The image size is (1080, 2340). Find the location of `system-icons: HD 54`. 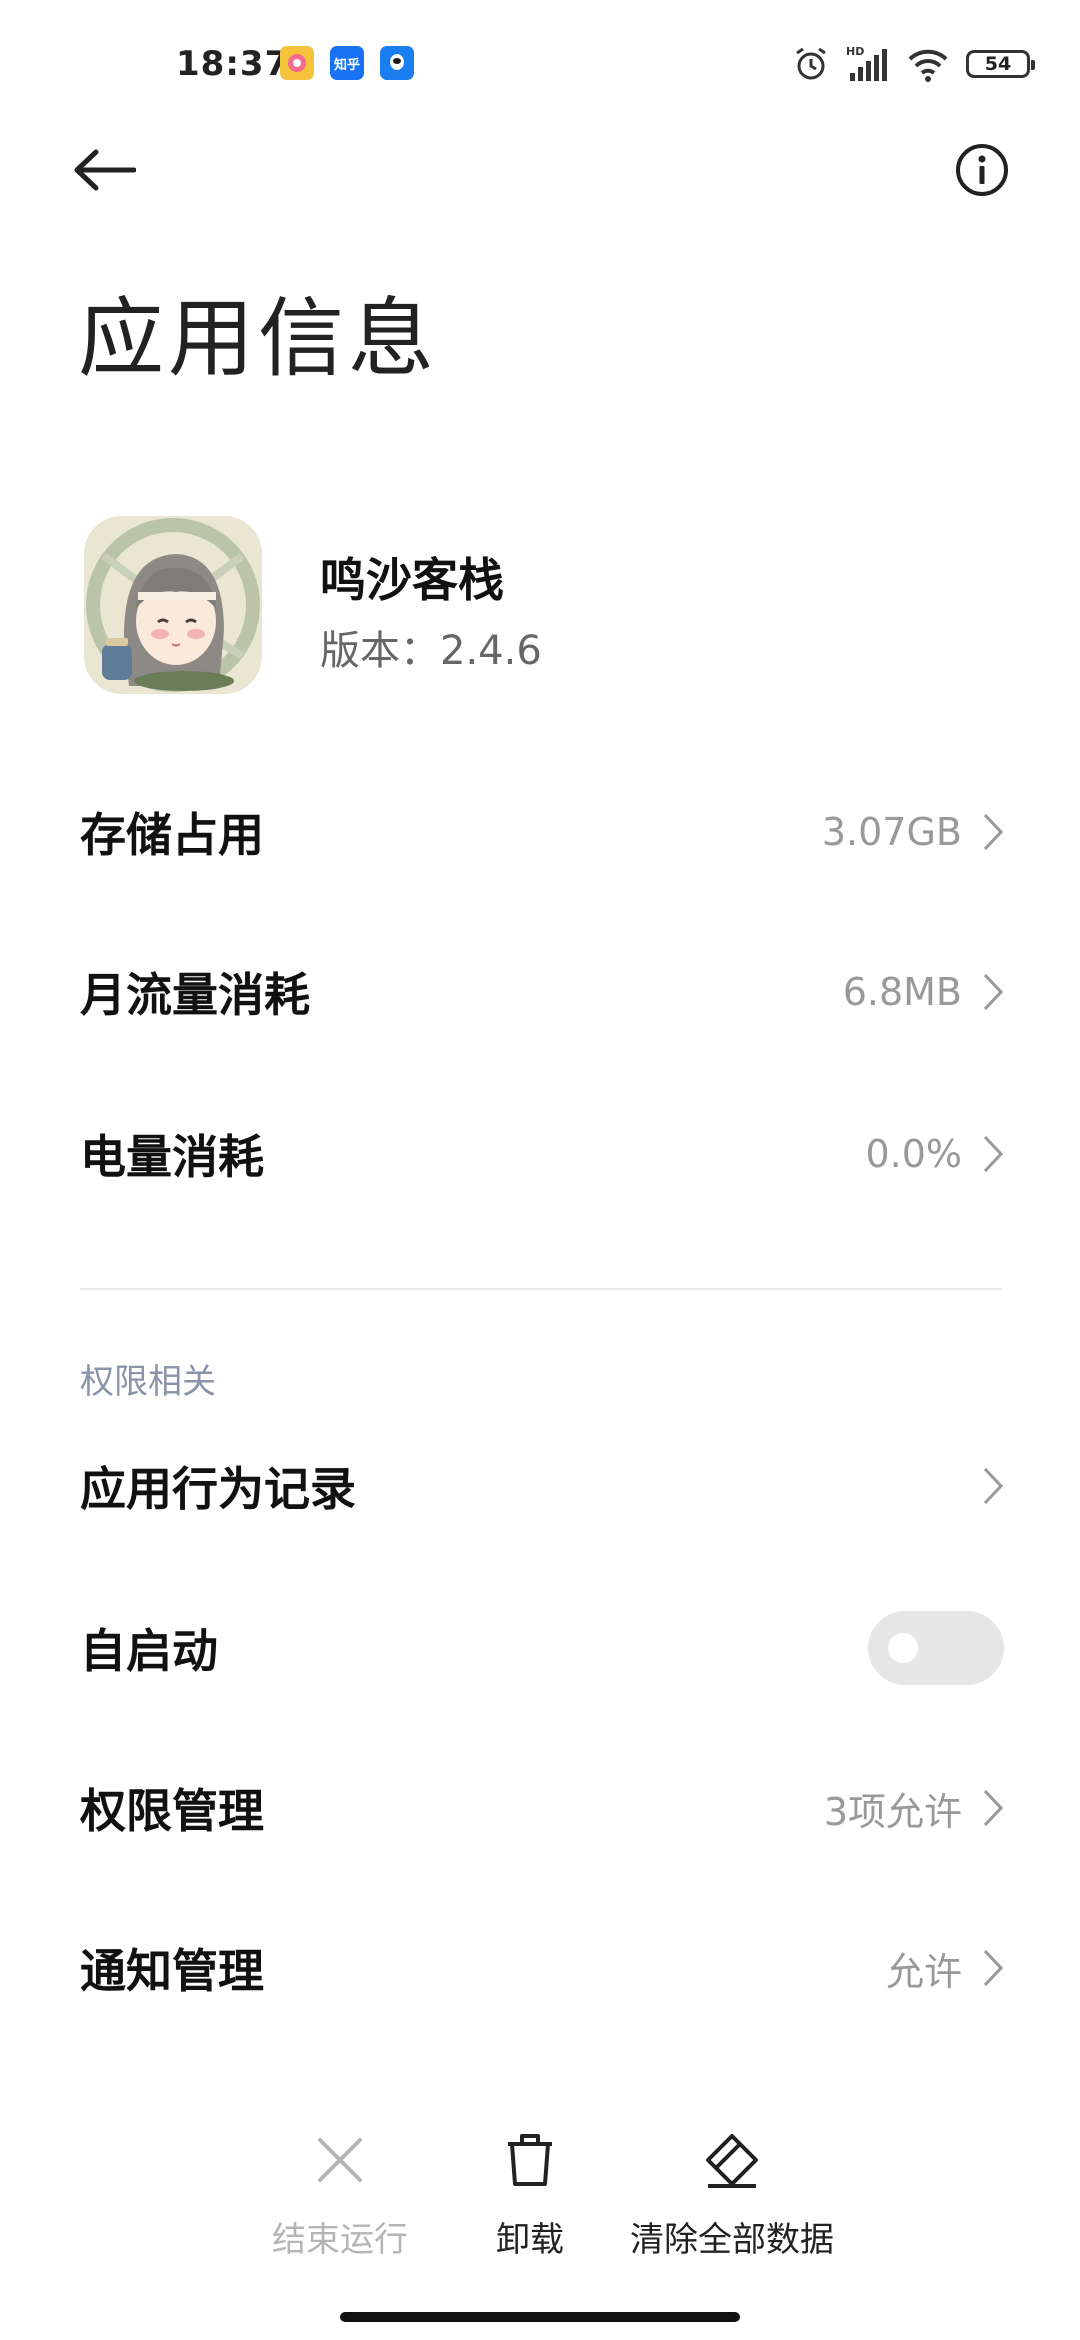

system-icons: HD 54 is located at coordinates (913, 64).